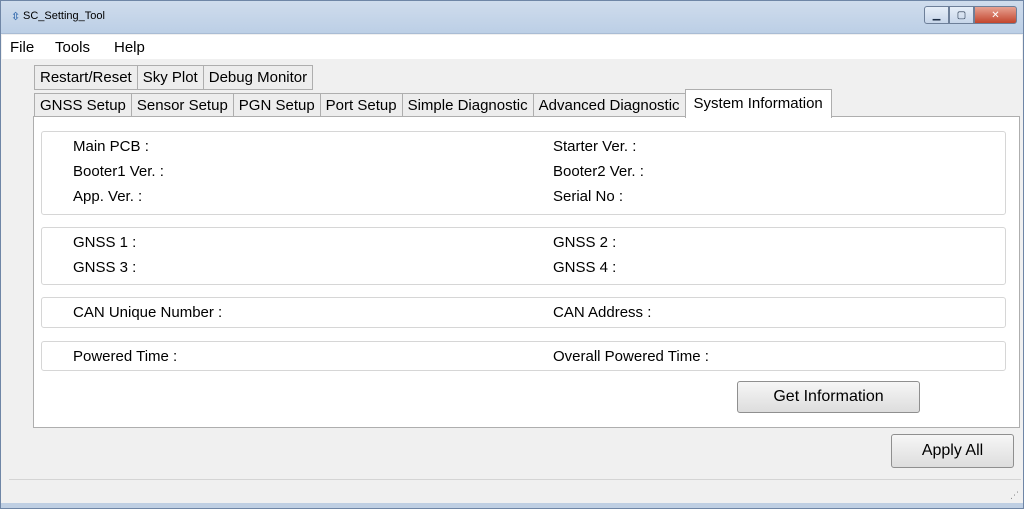 The image size is (1024, 509). What do you see at coordinates (64, 16) in the screenshot?
I see `window-title: SC_Setting_Tool` at bounding box center [64, 16].